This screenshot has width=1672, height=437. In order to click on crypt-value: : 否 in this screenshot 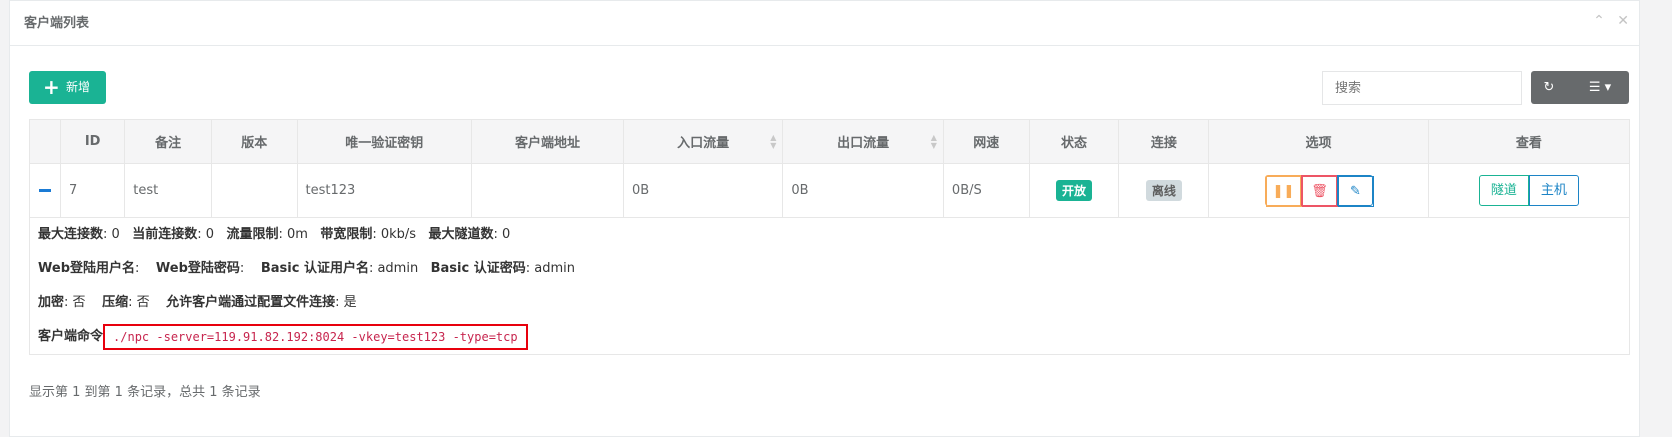, I will do `click(75, 302)`.